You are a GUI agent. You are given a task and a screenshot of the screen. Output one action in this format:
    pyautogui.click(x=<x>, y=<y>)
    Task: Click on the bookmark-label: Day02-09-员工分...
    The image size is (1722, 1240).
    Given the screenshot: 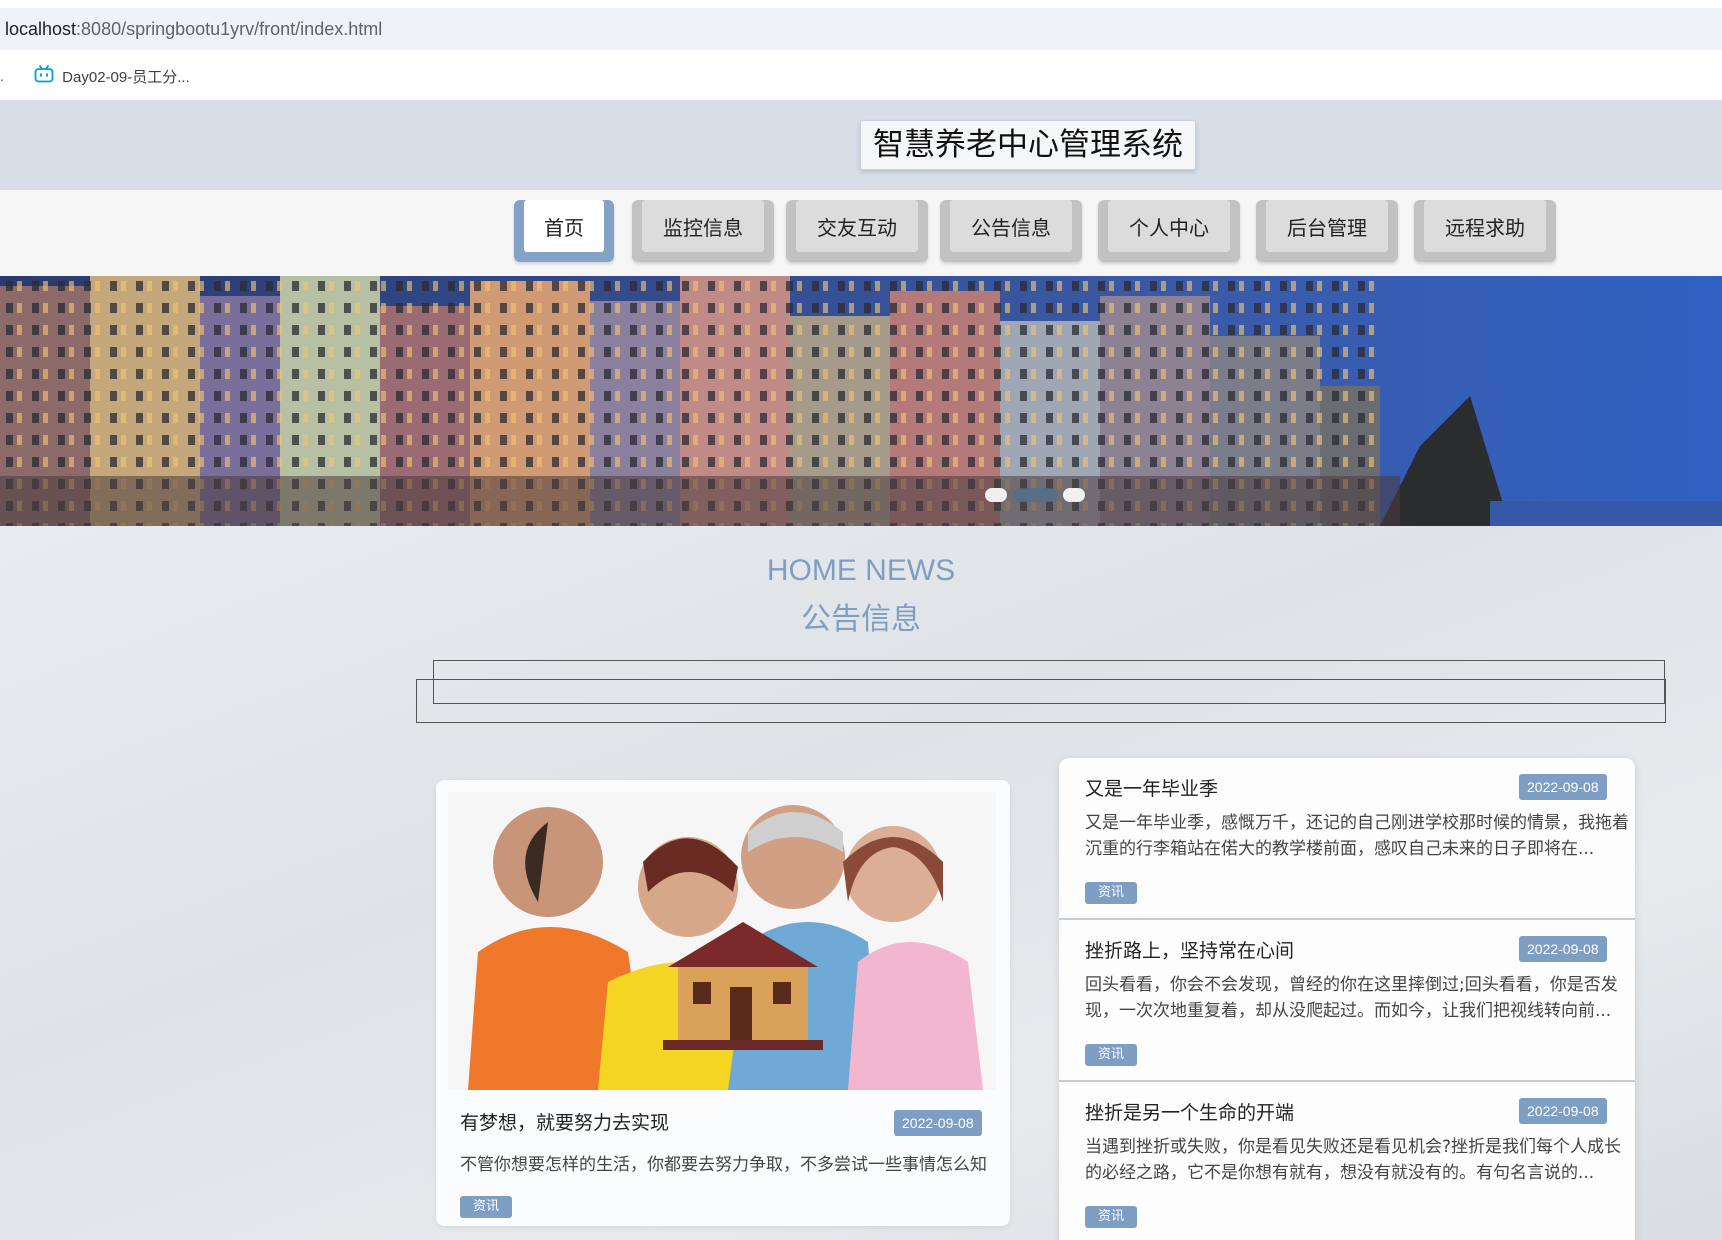 What is the action you would take?
    pyautogui.click(x=126, y=77)
    